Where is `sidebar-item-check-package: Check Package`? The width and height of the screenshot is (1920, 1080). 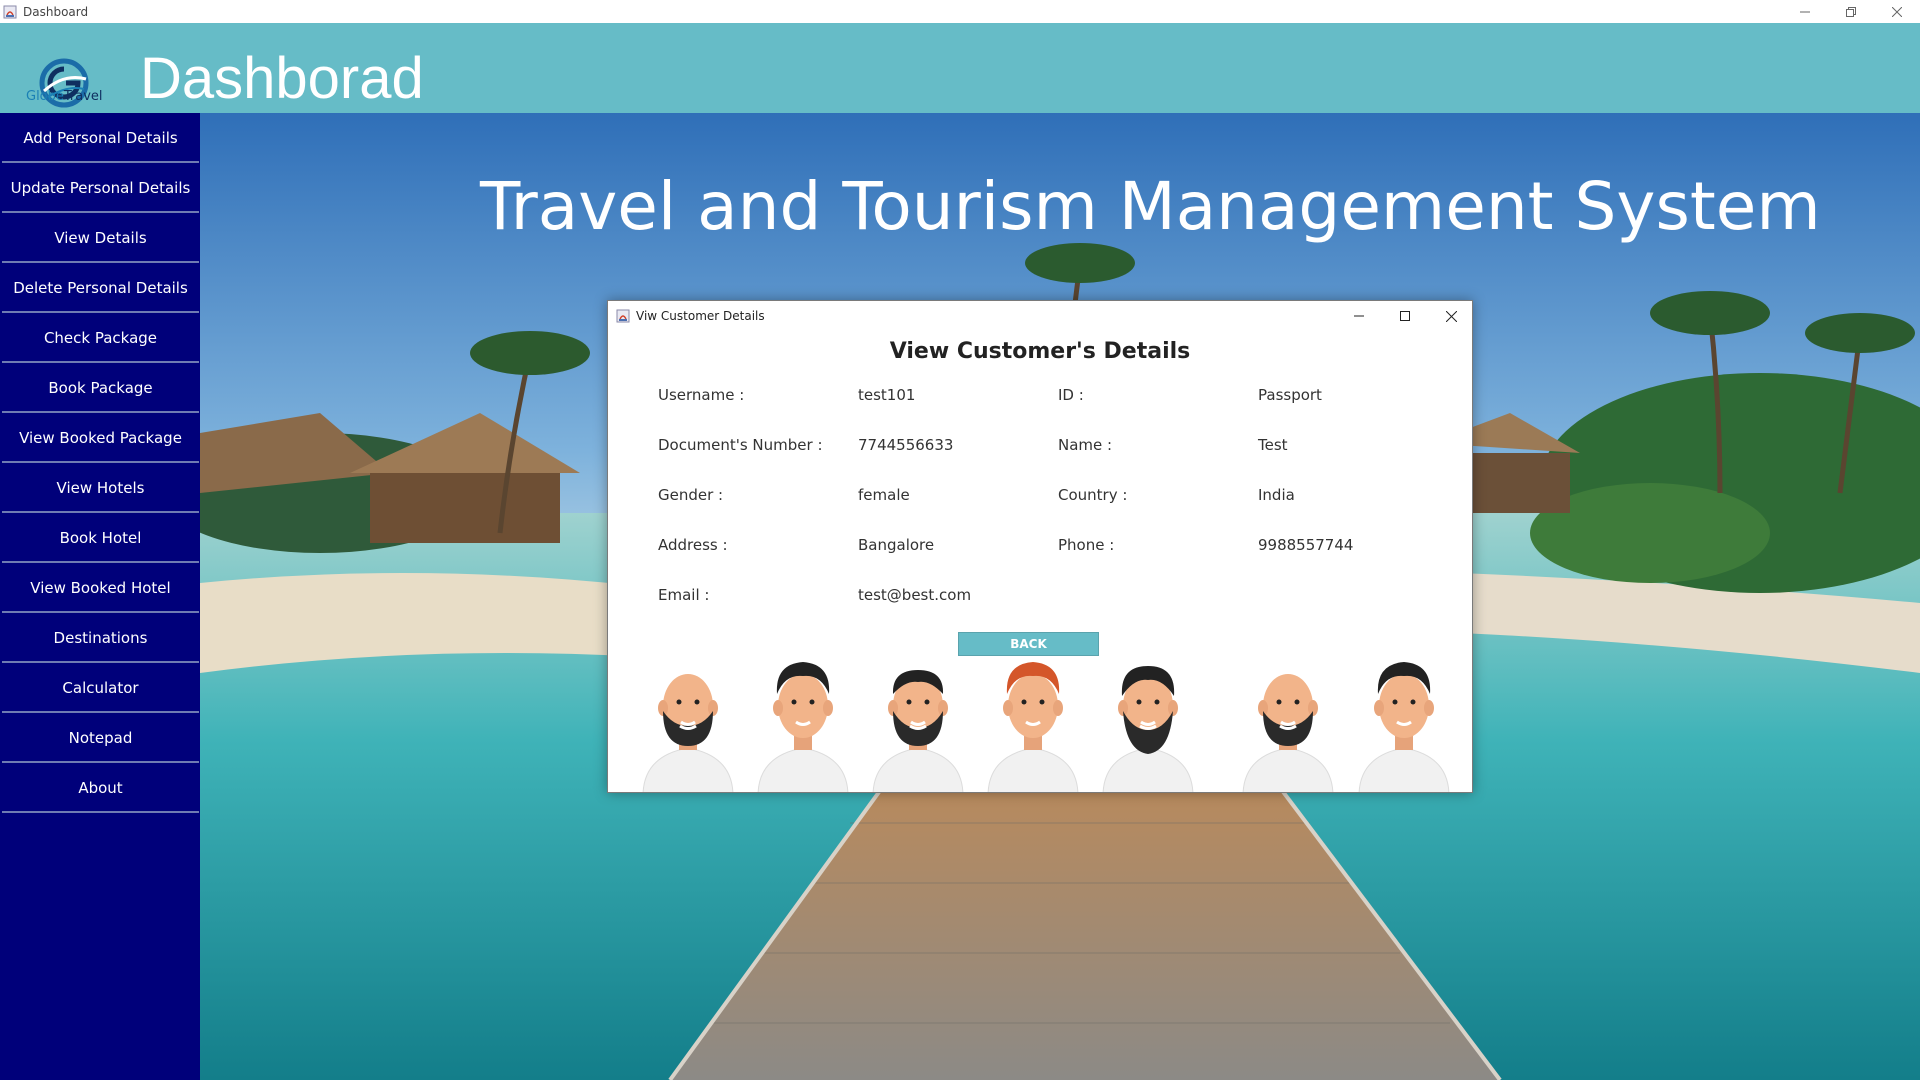
sidebar-item-check-package: Check Package is located at coordinates (100, 339).